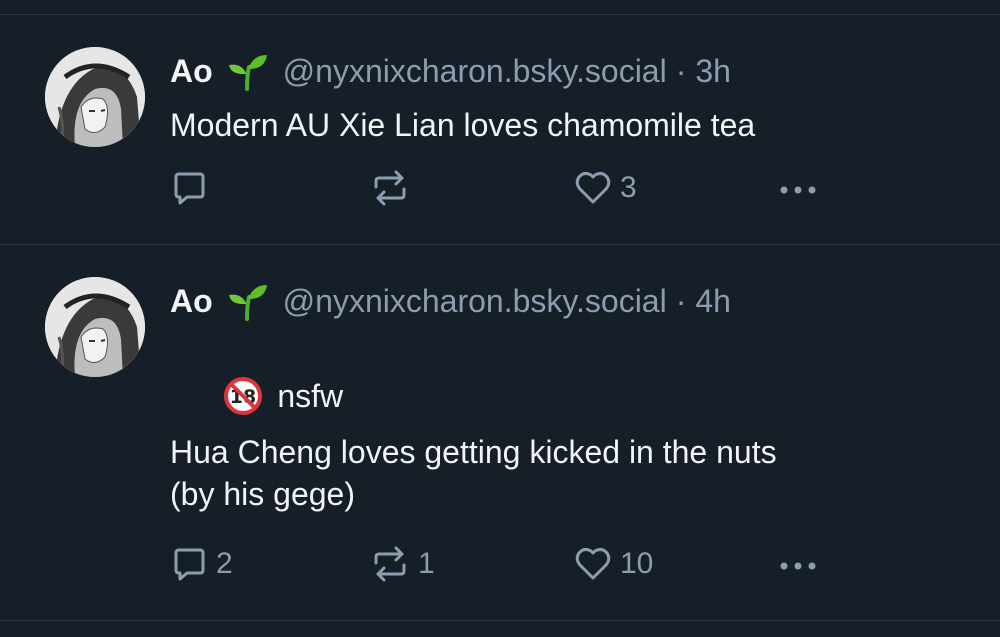 The width and height of the screenshot is (1000, 637). Describe the element at coordinates (628, 187) in the screenshot. I see `like-count: 3` at that location.